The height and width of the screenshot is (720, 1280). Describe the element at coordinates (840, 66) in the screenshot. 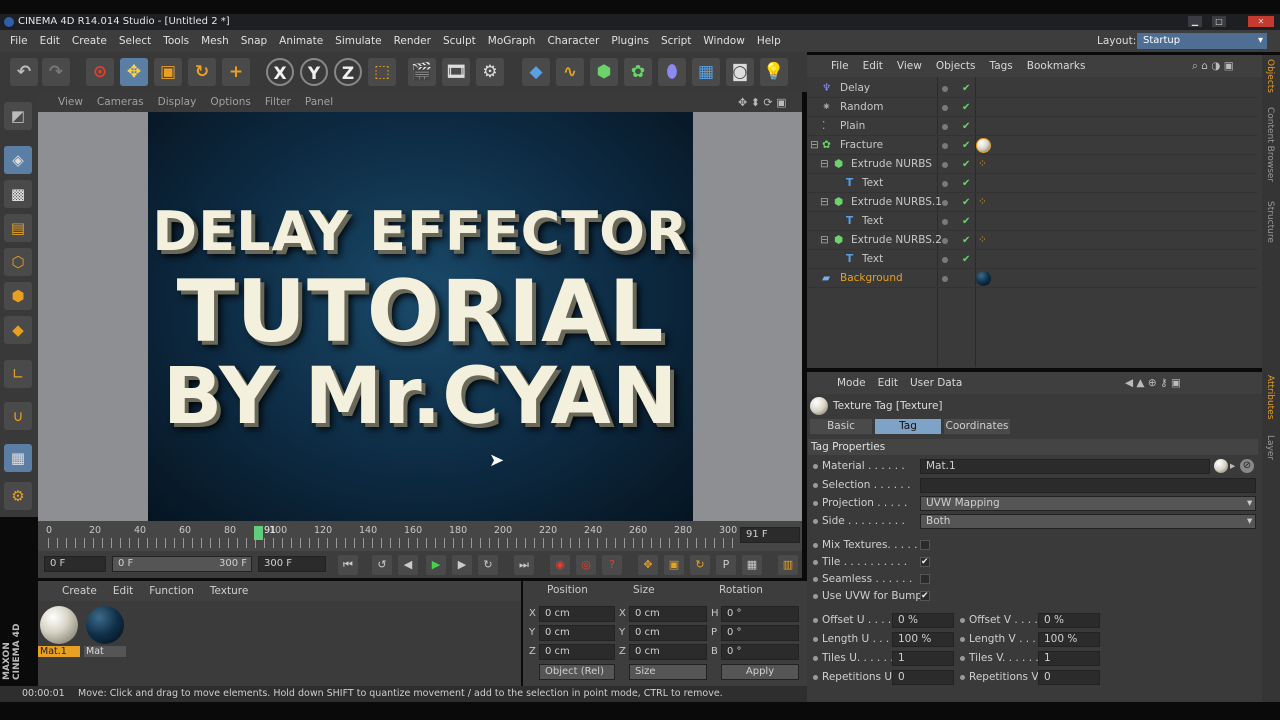

I see `object-menu-file: File` at that location.